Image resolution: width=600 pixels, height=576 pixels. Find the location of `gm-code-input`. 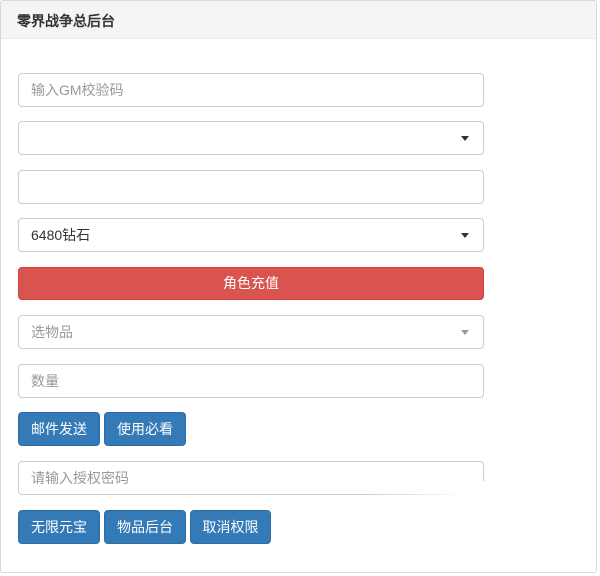

gm-code-input is located at coordinates (251, 90).